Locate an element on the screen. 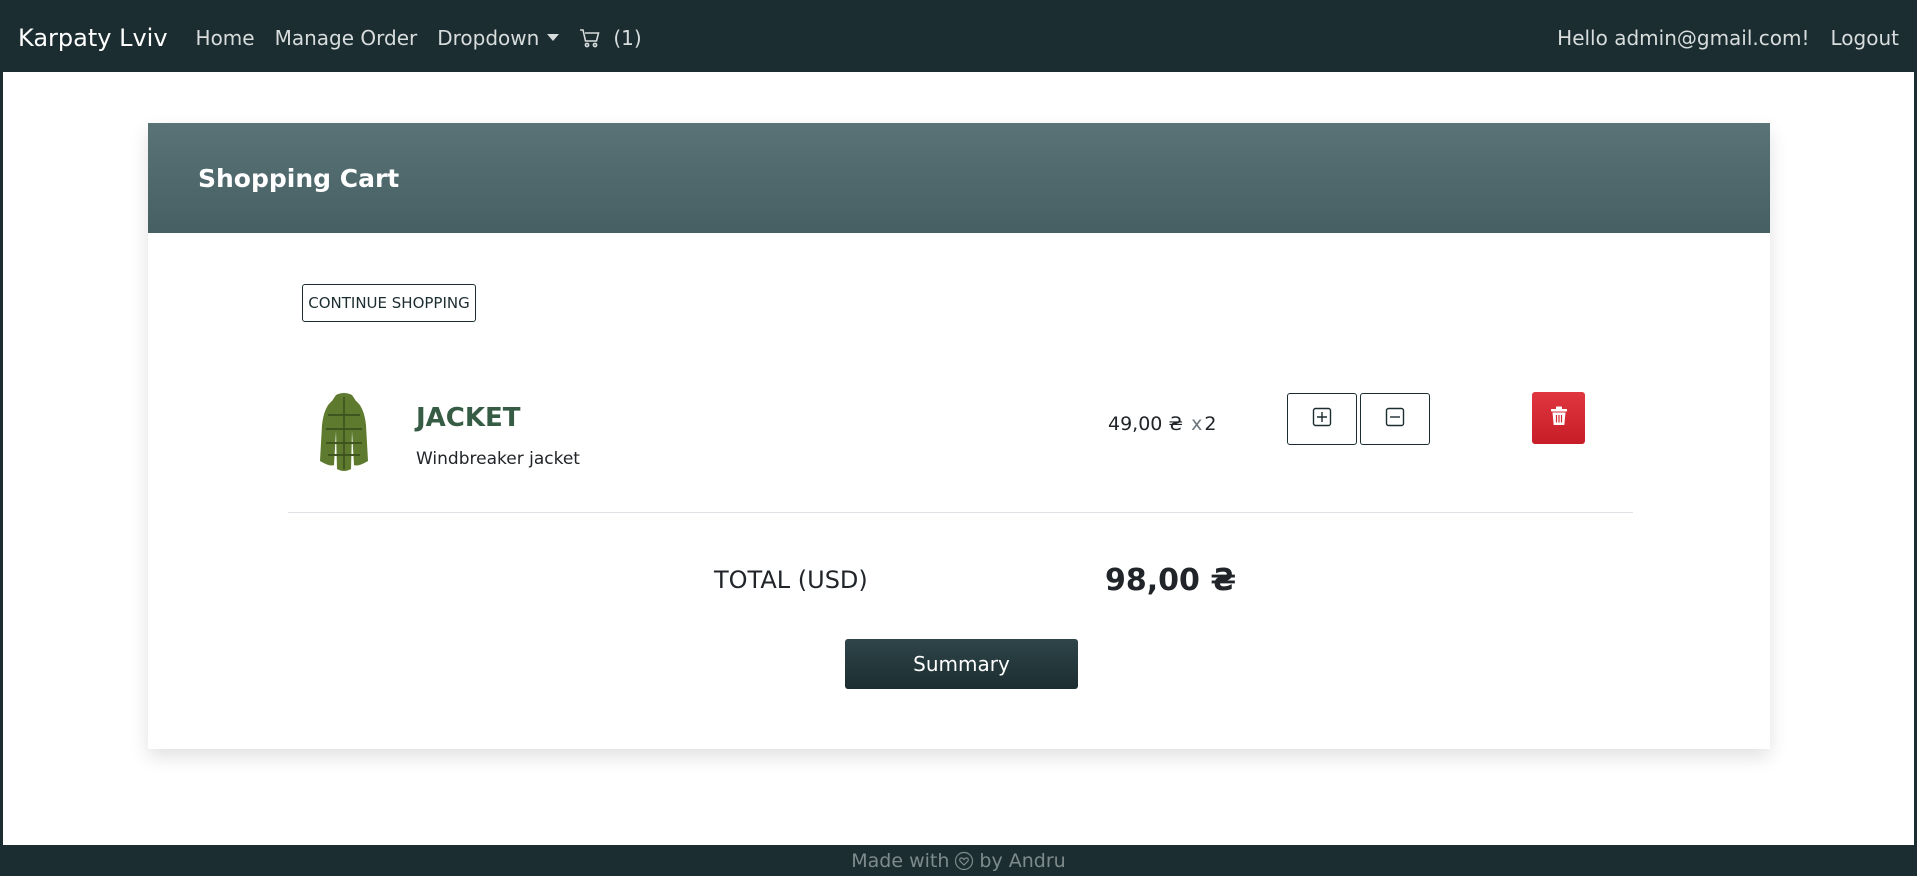 The width and height of the screenshot is (1917, 876). increase-quantity-button is located at coordinates (1322, 419).